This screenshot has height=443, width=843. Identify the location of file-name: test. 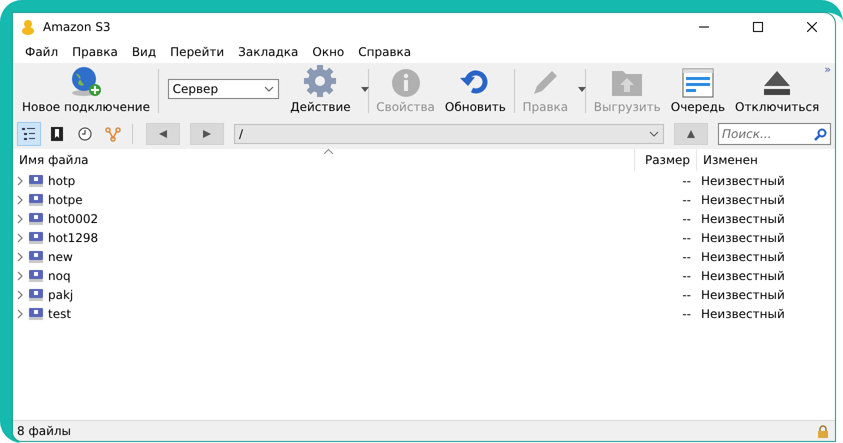
(60, 313).